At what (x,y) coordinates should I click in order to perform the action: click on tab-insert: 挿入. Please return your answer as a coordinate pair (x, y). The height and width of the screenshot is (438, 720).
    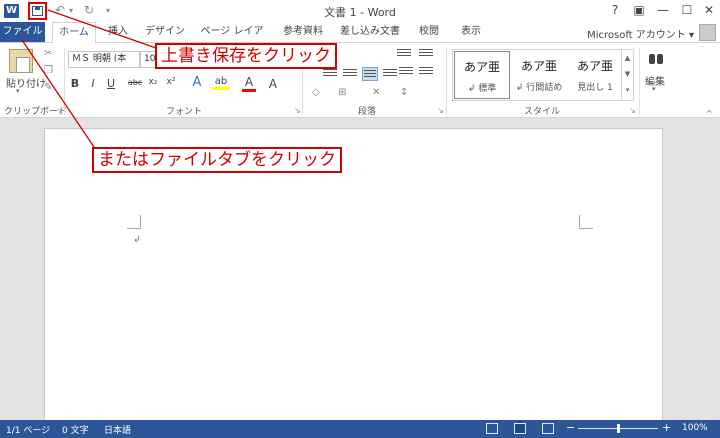
    Looking at the image, I should click on (118, 32).